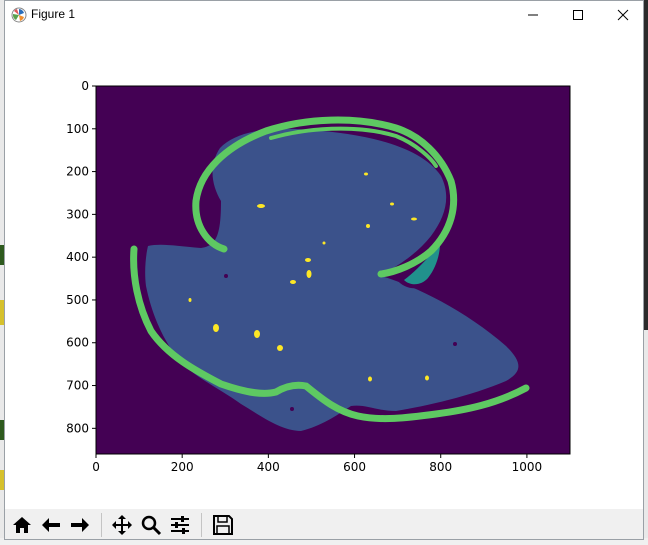  I want to click on x-tick-label: 600, so click(354, 467).